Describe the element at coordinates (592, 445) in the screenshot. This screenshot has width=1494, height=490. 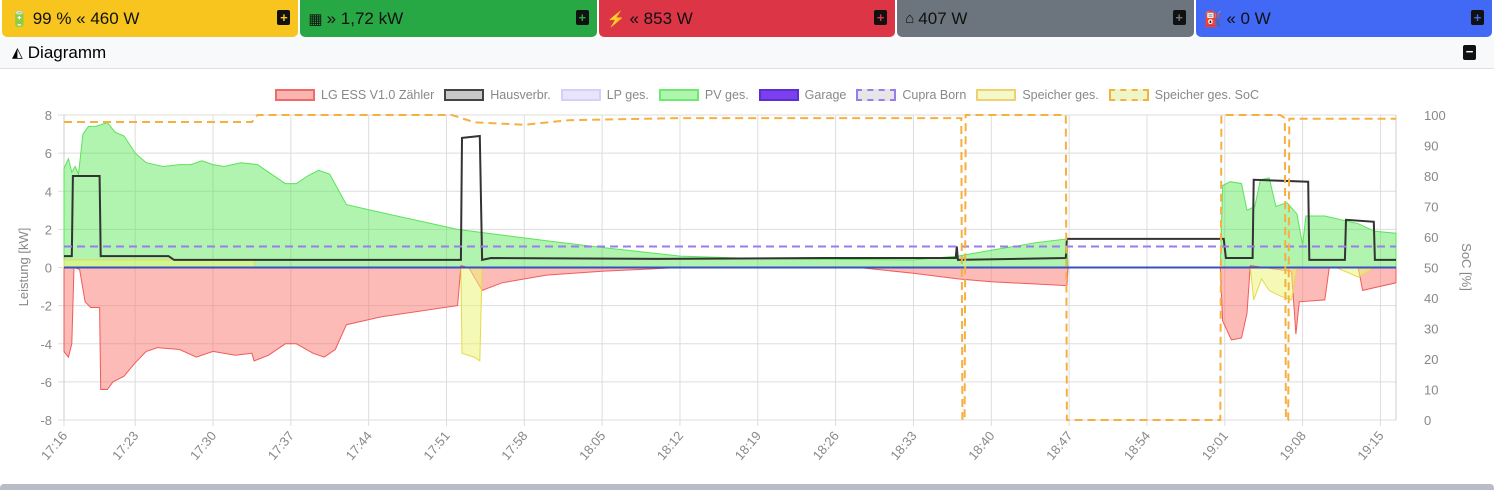
I see `x-tick-label: 18:05` at that location.